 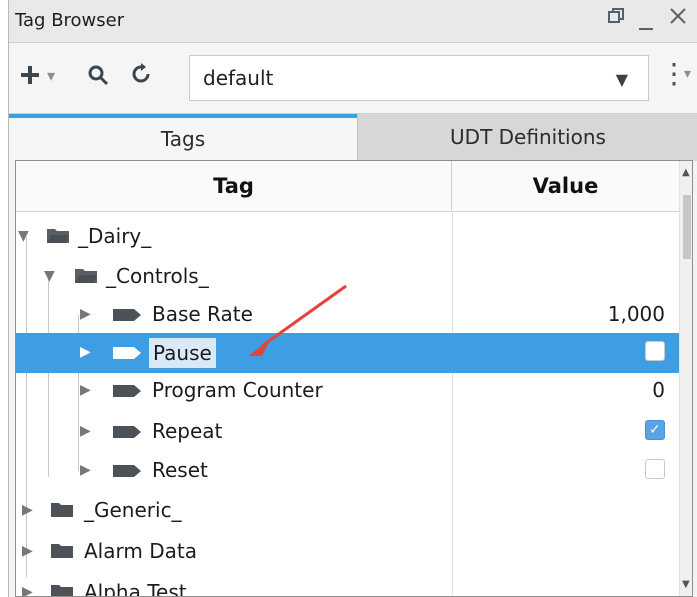 I want to click on tree-label: Alpha Test, so click(x=135, y=588).